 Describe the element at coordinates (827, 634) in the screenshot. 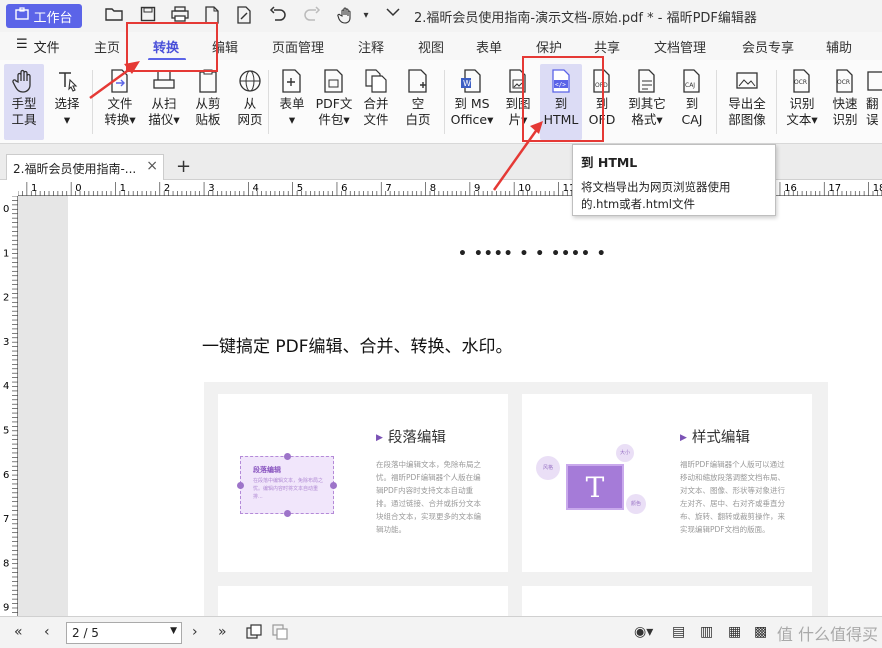

I see `watermark-text: 值 什么值得买` at that location.